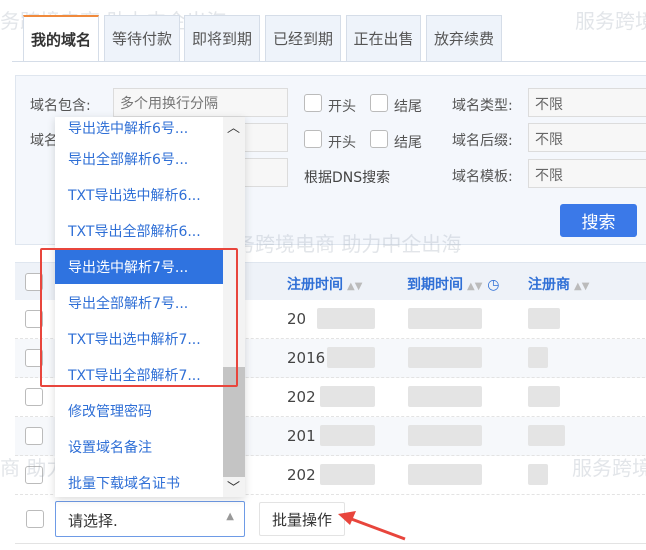 The height and width of the screenshot is (550, 646). What do you see at coordinates (150, 519) in the screenshot?
I see `batch-action-select: 请选择. ▲` at bounding box center [150, 519].